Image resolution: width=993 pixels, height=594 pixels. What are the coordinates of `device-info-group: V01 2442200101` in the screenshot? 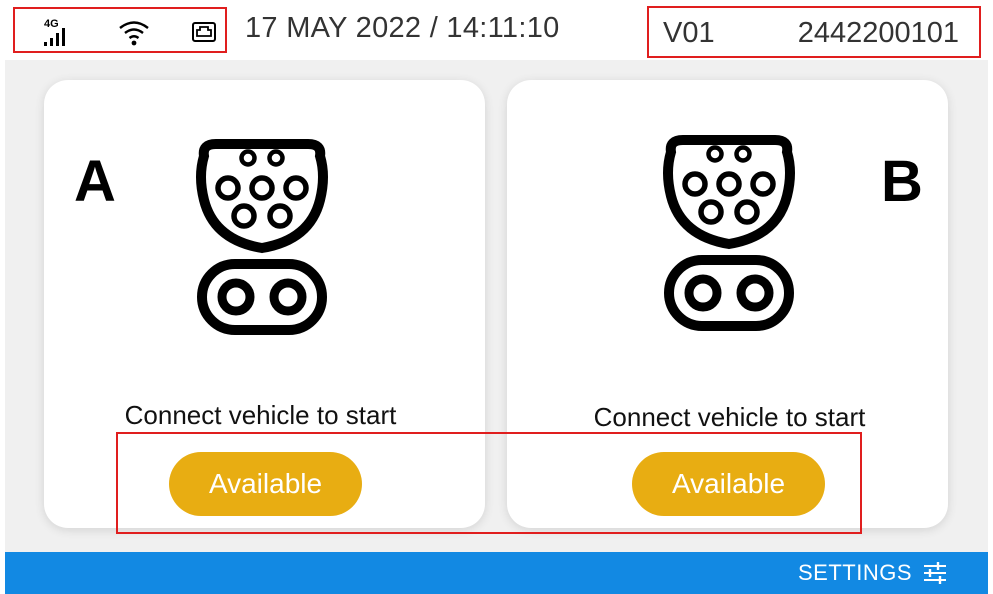 It's located at (814, 32).